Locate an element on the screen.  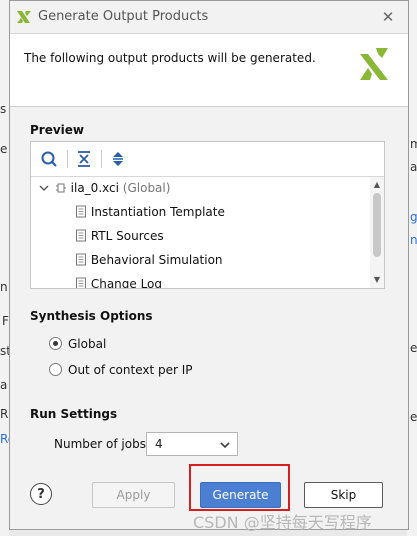
generate-button: Generate is located at coordinates (240, 495).